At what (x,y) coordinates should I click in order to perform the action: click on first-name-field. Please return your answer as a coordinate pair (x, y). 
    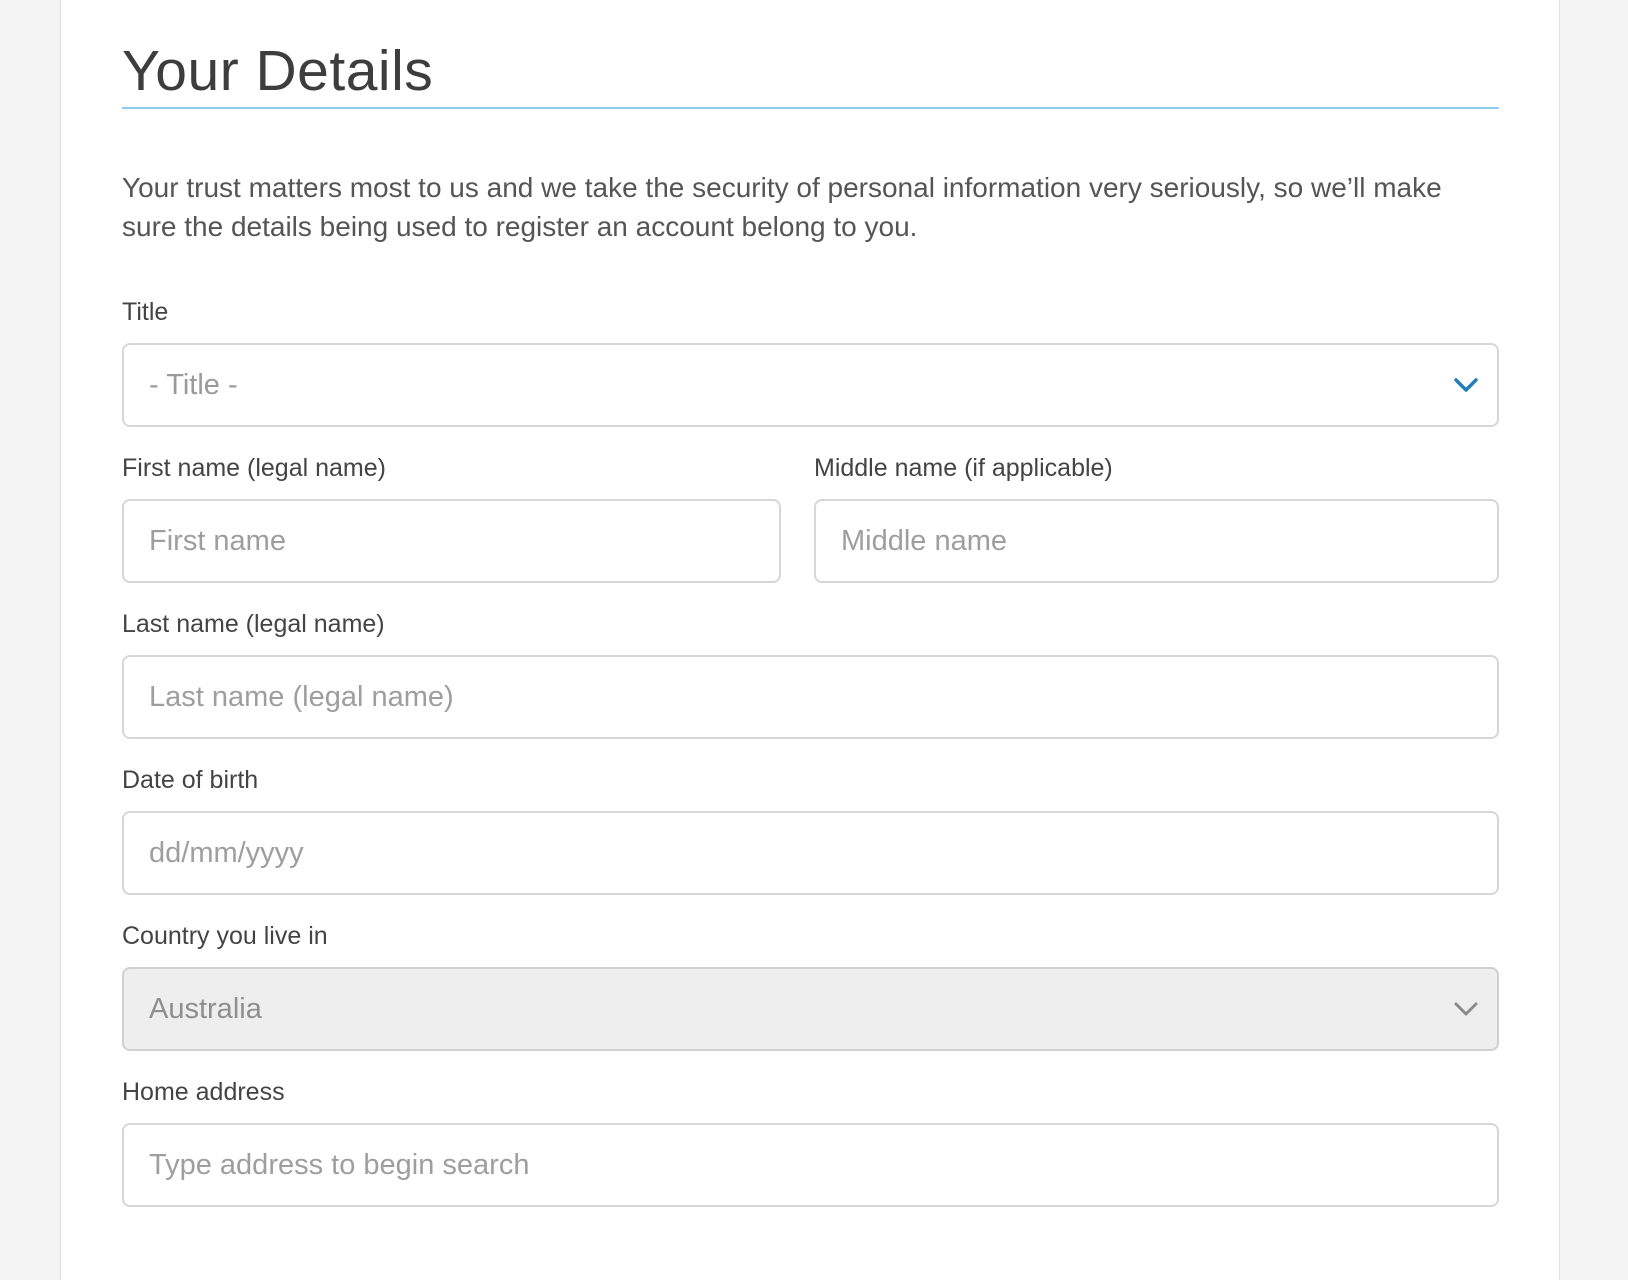
    Looking at the image, I should click on (451, 541).